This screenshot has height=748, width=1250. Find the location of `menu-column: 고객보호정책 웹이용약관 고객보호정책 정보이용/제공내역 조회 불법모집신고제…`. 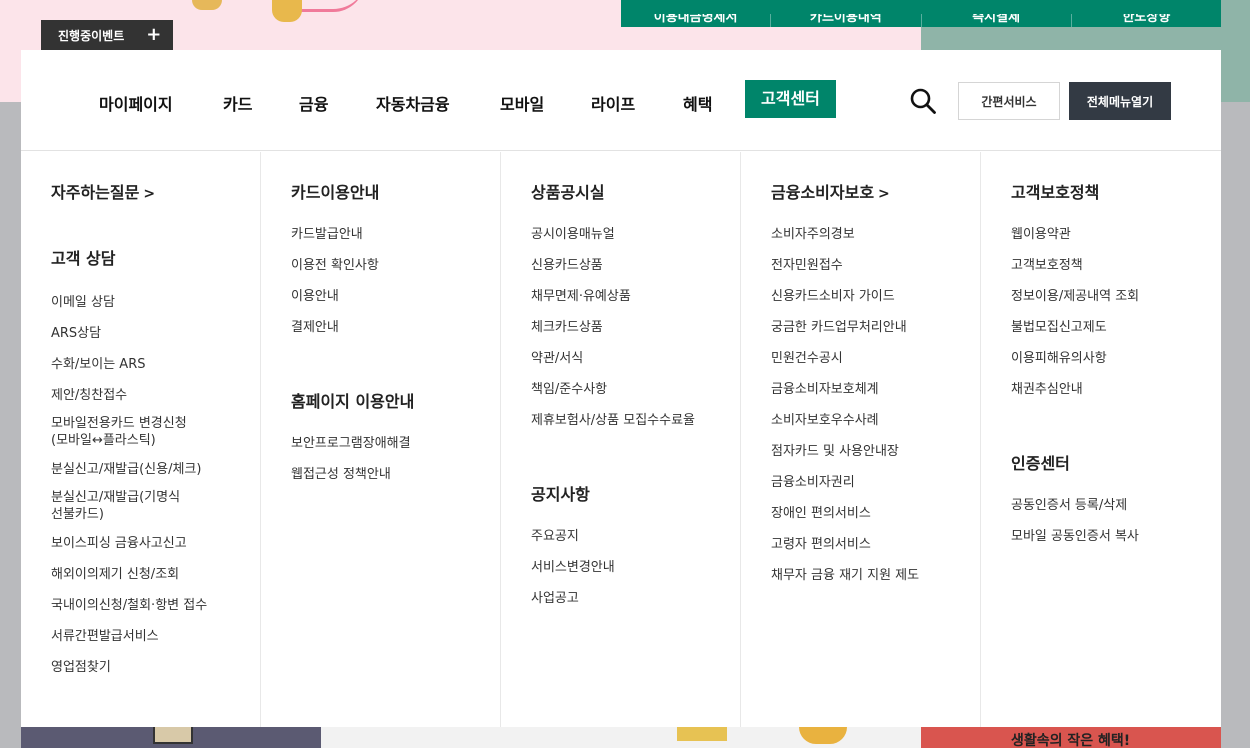

menu-column: 고객보호정책 웹이용약관 고객보호정책 정보이용/제공내역 조회 불법모집신고제… is located at coordinates (1101, 439).